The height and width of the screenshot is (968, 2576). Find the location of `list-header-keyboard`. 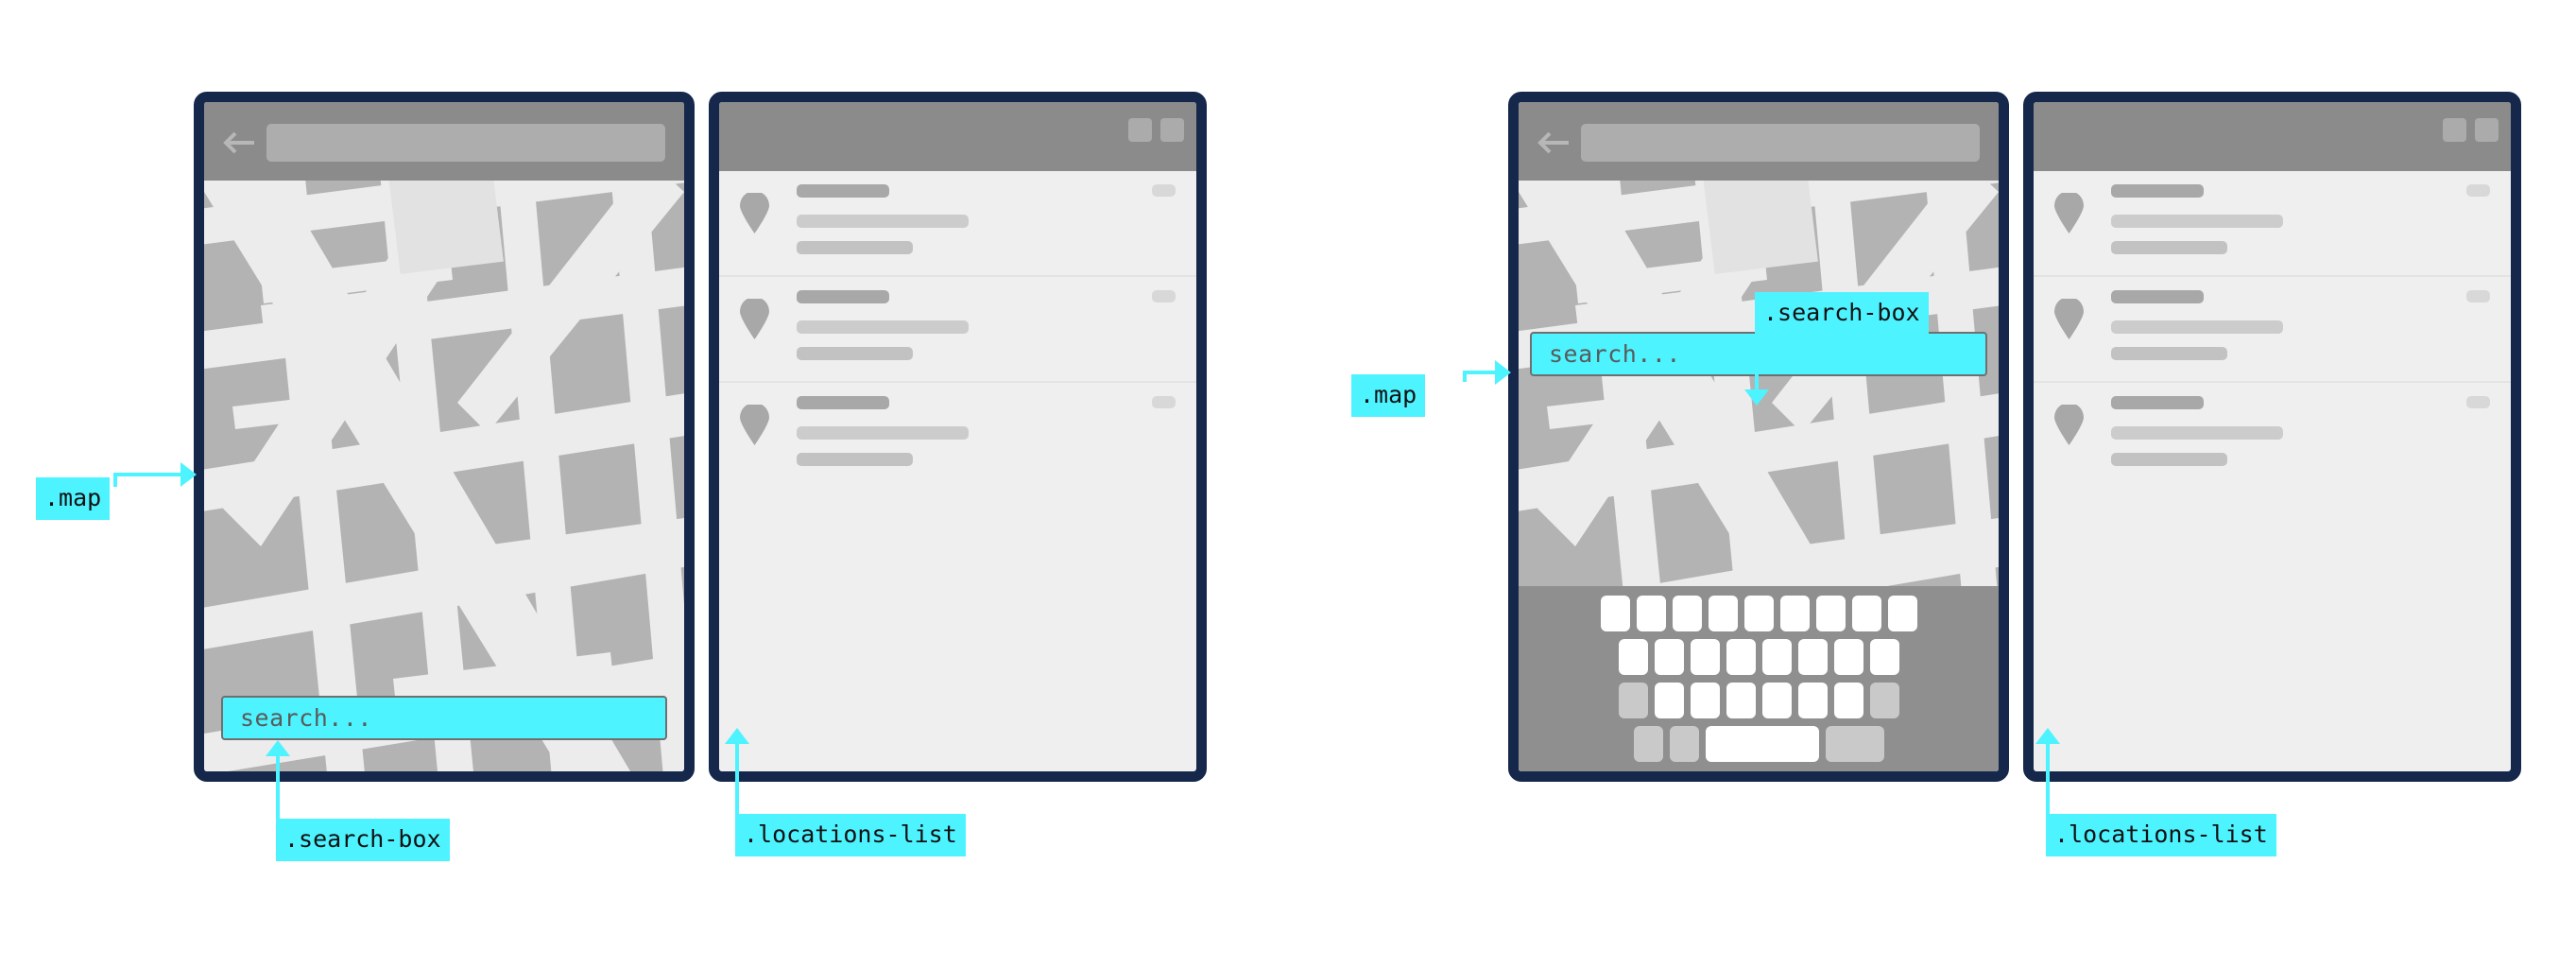

list-header-keyboard is located at coordinates (2272, 137).